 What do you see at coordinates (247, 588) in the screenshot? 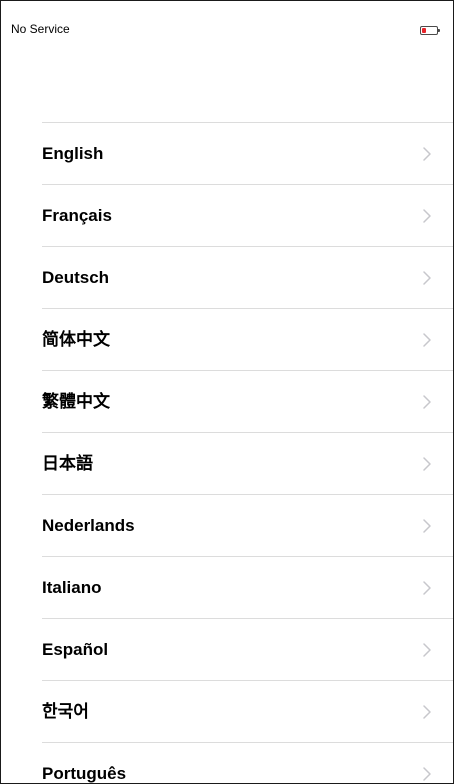
I see `language-item-italian: Italiano` at bounding box center [247, 588].